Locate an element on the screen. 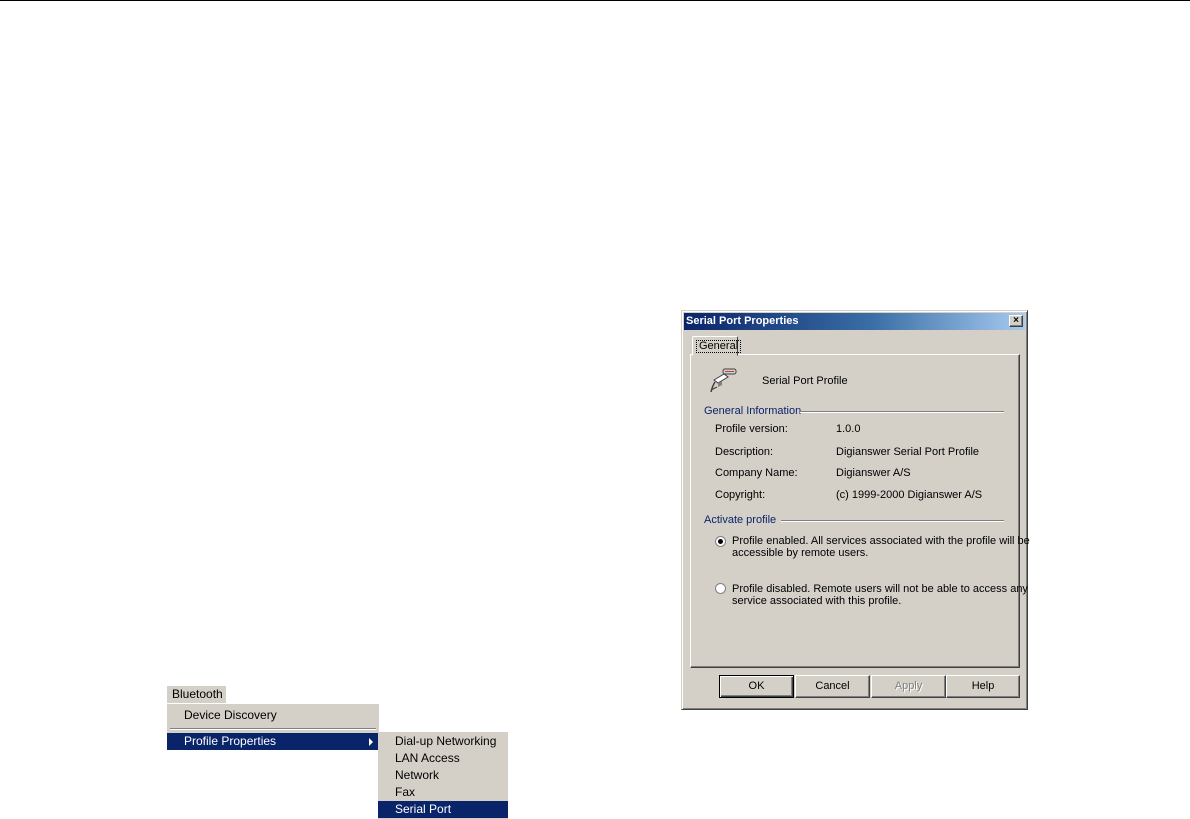 Image resolution: width=1190 pixels, height=819 pixels. submenu-arrow-icon is located at coordinates (371, 742).